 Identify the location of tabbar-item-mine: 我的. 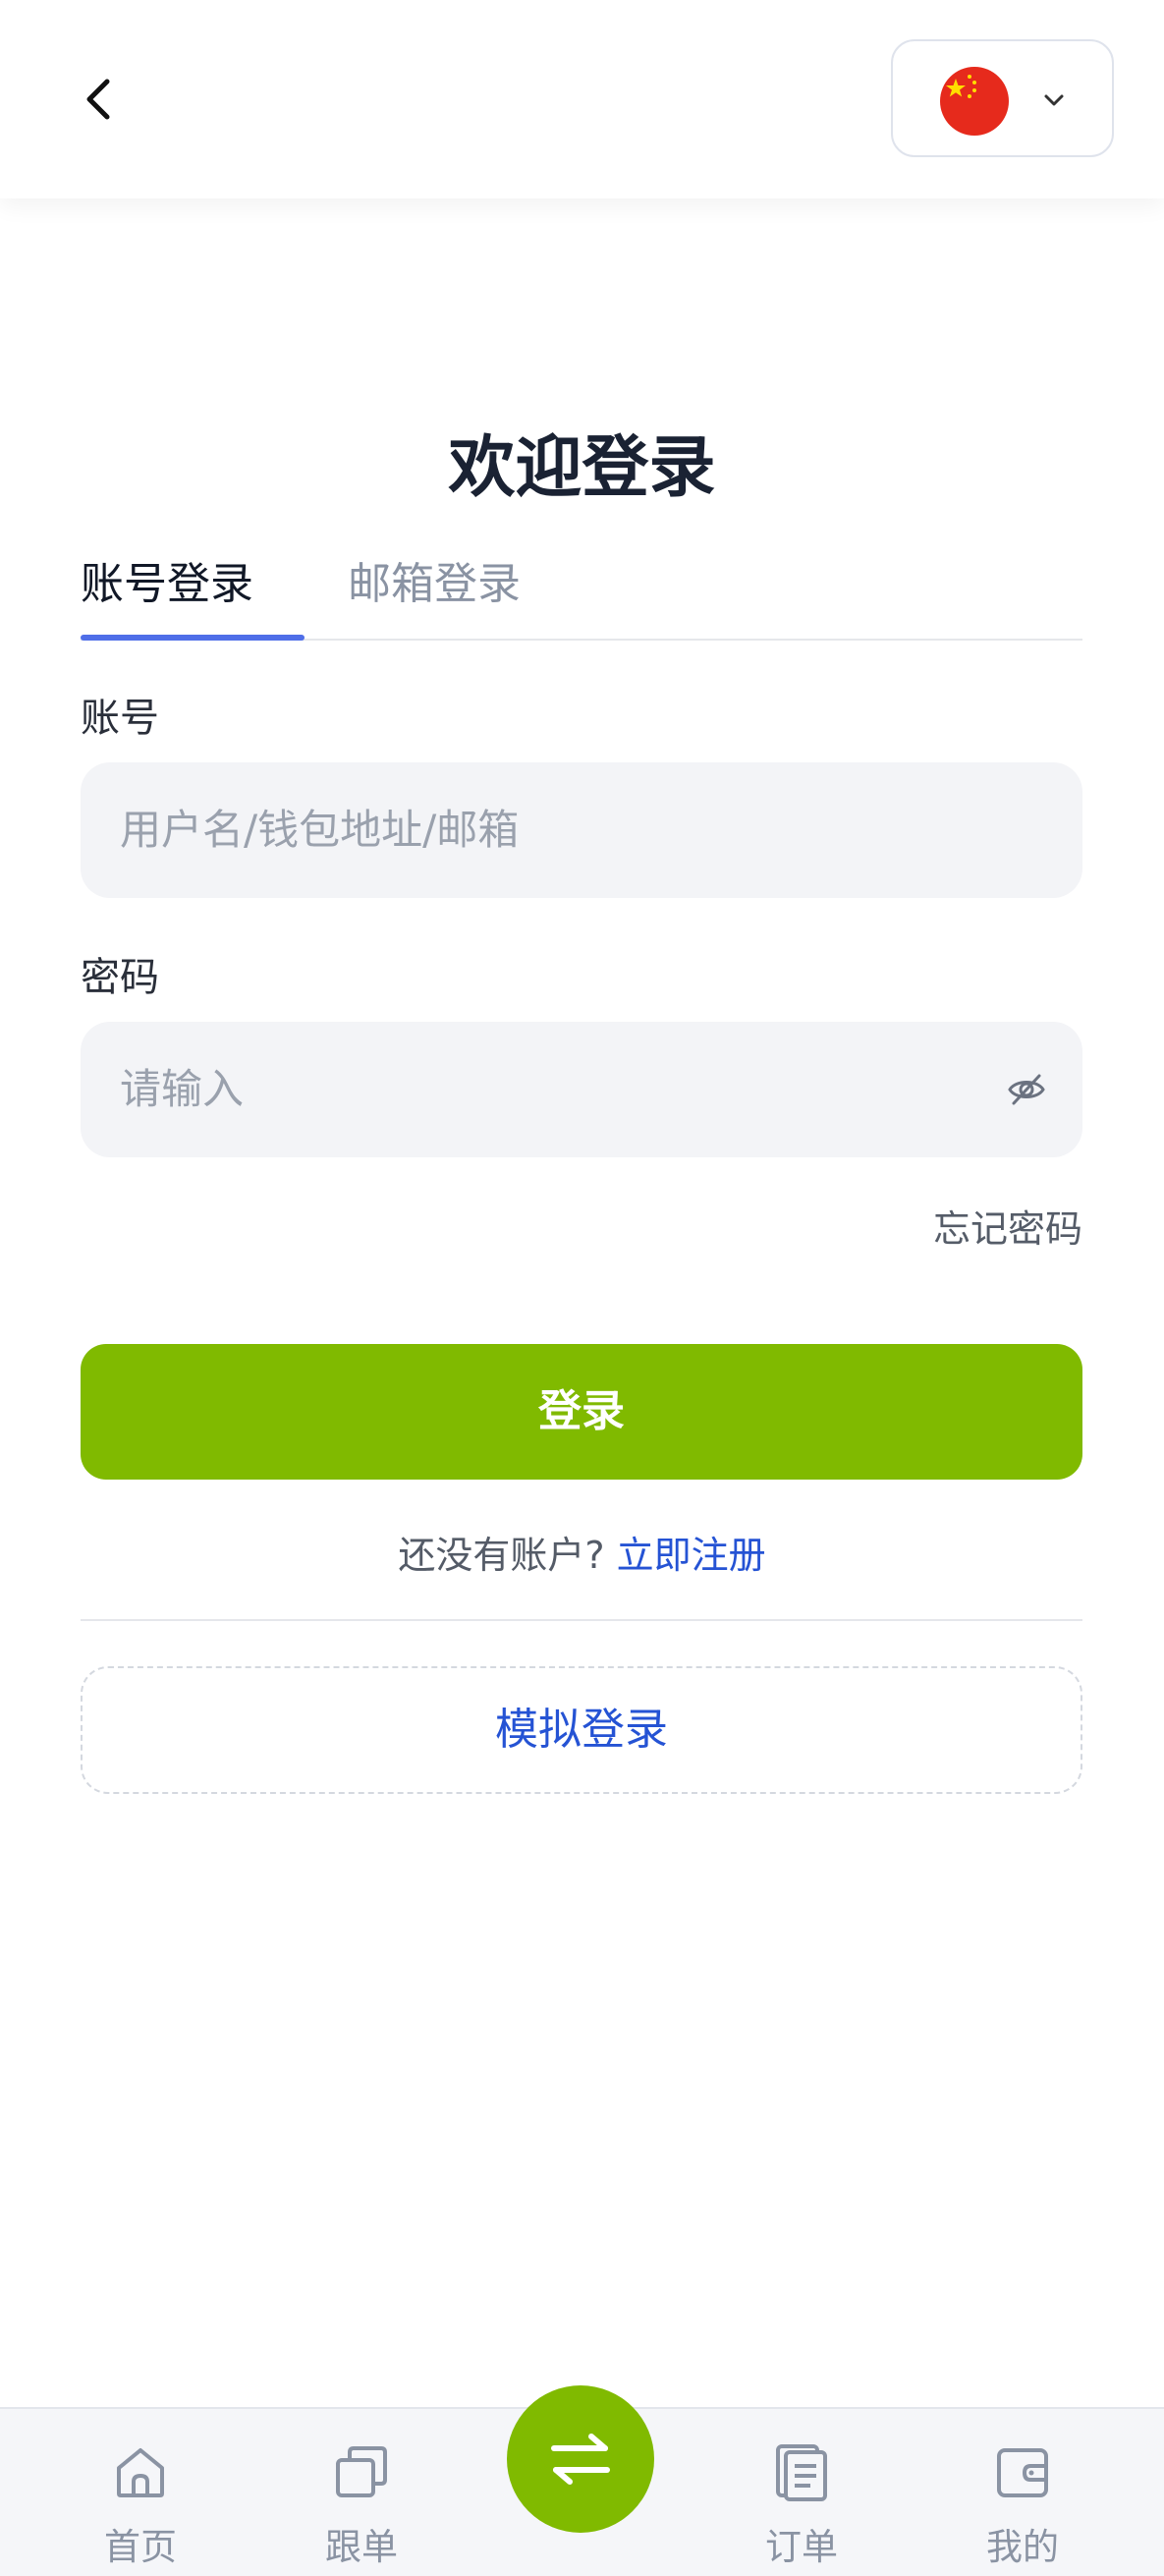
(1022, 2492).